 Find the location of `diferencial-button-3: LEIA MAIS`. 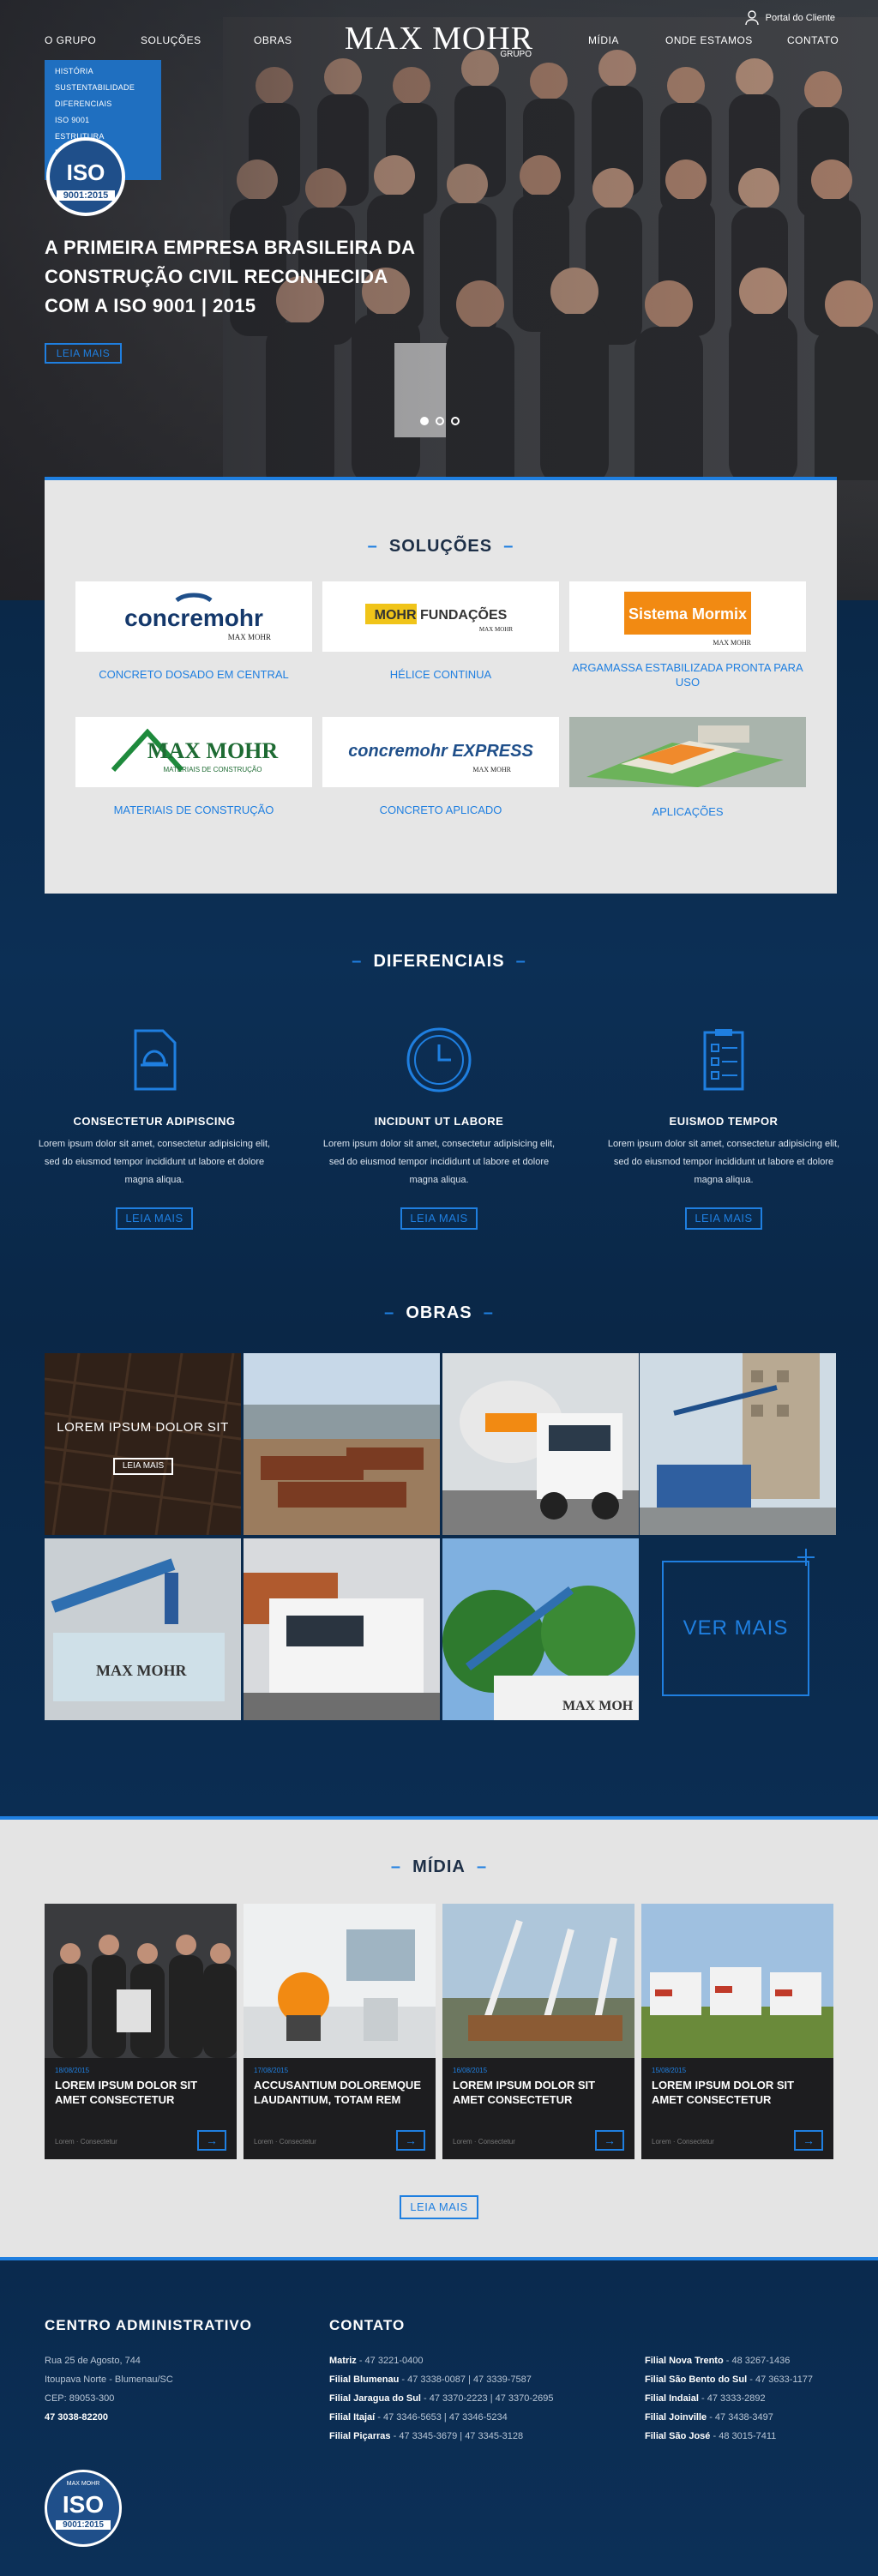

diferencial-button-3: LEIA MAIS is located at coordinates (723, 1218).